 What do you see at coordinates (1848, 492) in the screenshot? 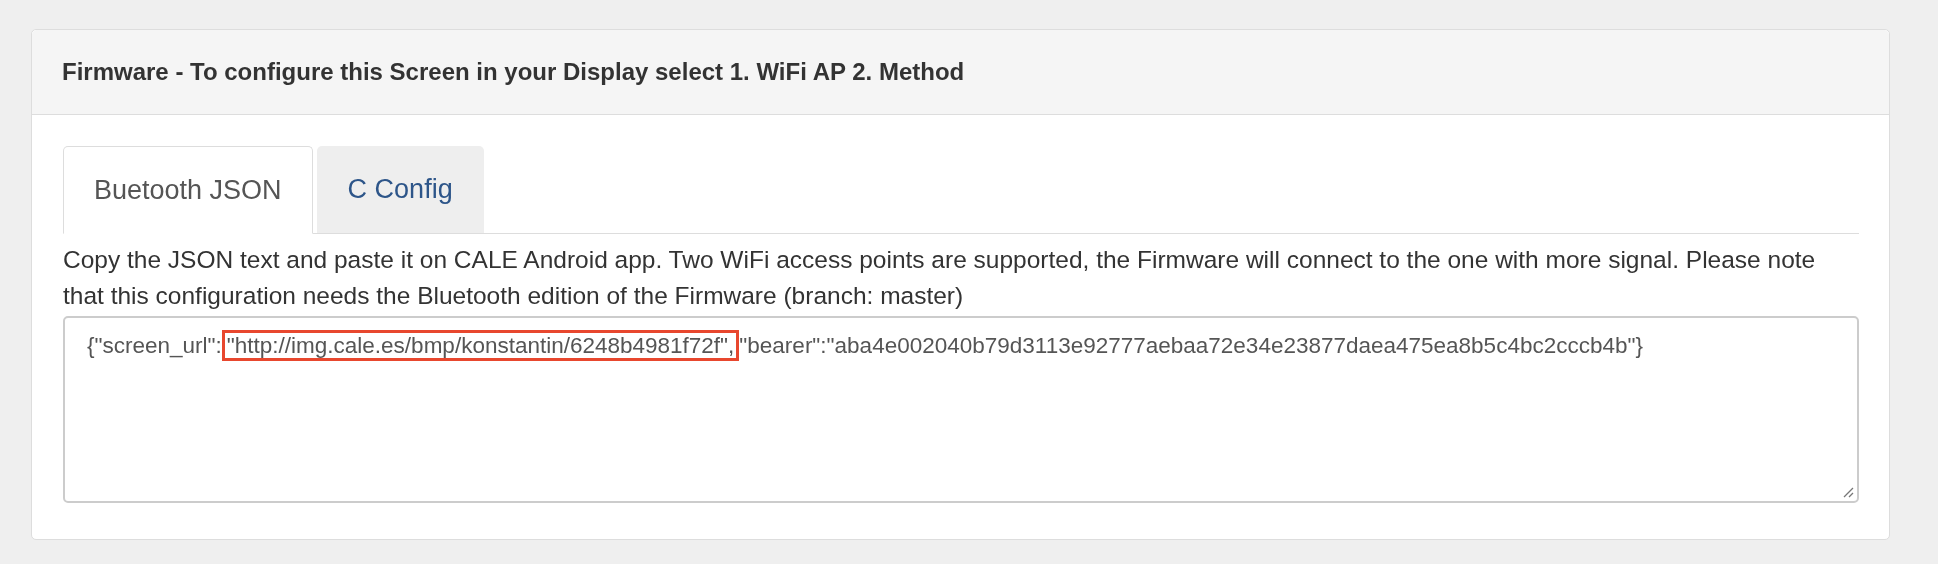
I see `resize-handle-icon` at bounding box center [1848, 492].